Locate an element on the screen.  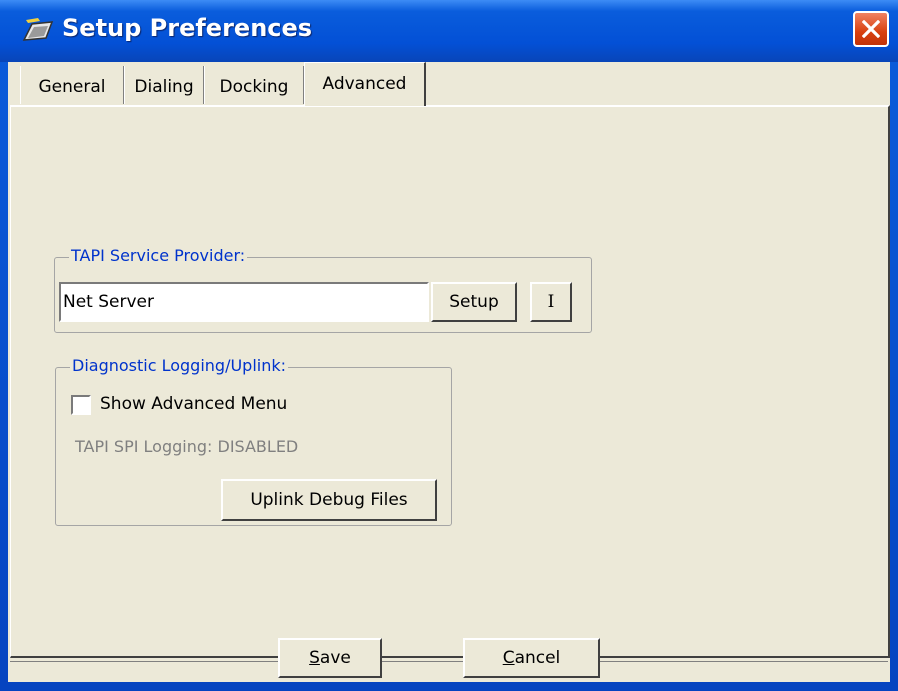
spi-logging-status: TAPI SPI Logging: DISABLED is located at coordinates (187, 446).